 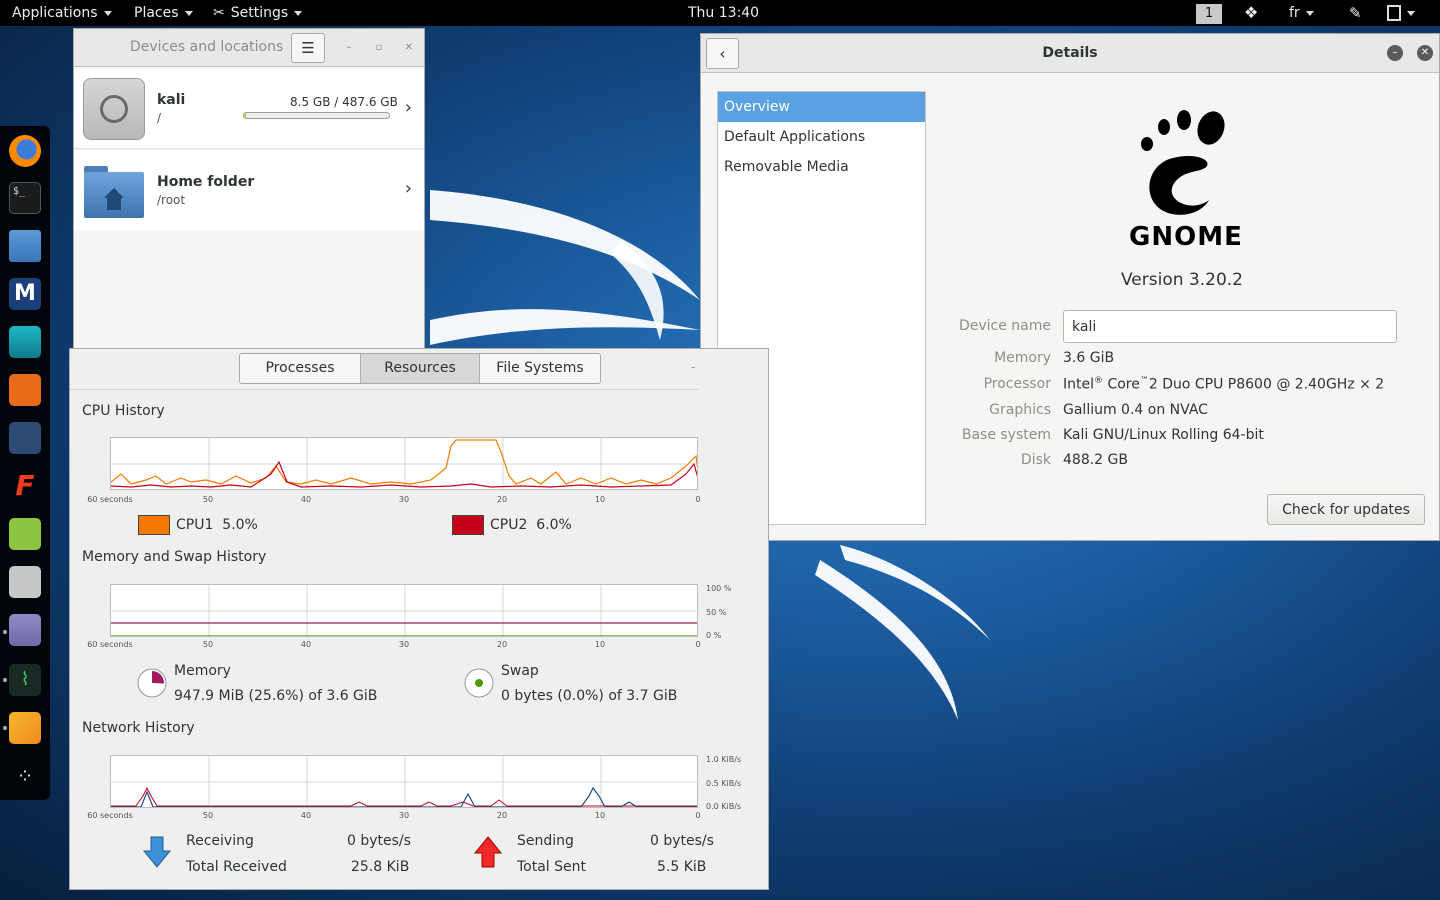 I want to click on settings-menu-label: Settings, so click(x=259, y=13).